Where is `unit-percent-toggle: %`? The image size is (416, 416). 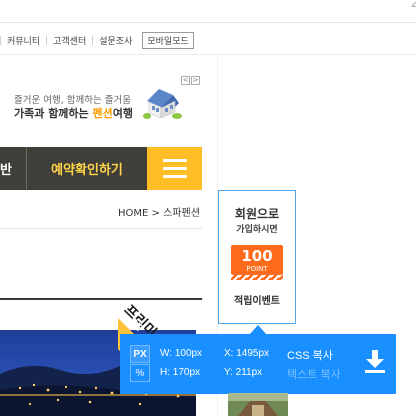 unit-percent-toggle: % is located at coordinates (140, 373).